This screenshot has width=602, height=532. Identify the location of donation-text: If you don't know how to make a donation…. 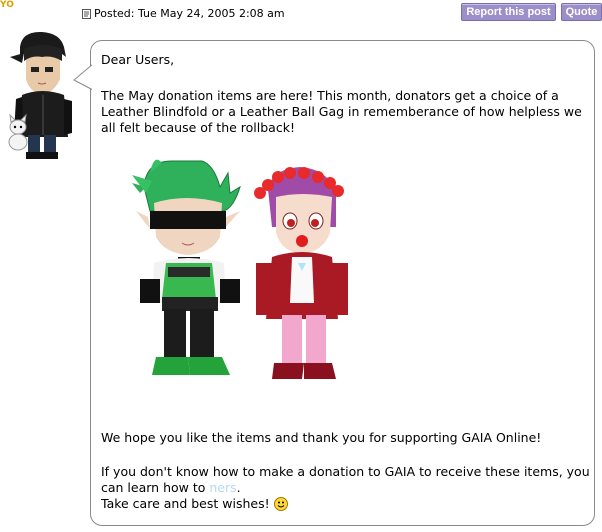
(345, 479).